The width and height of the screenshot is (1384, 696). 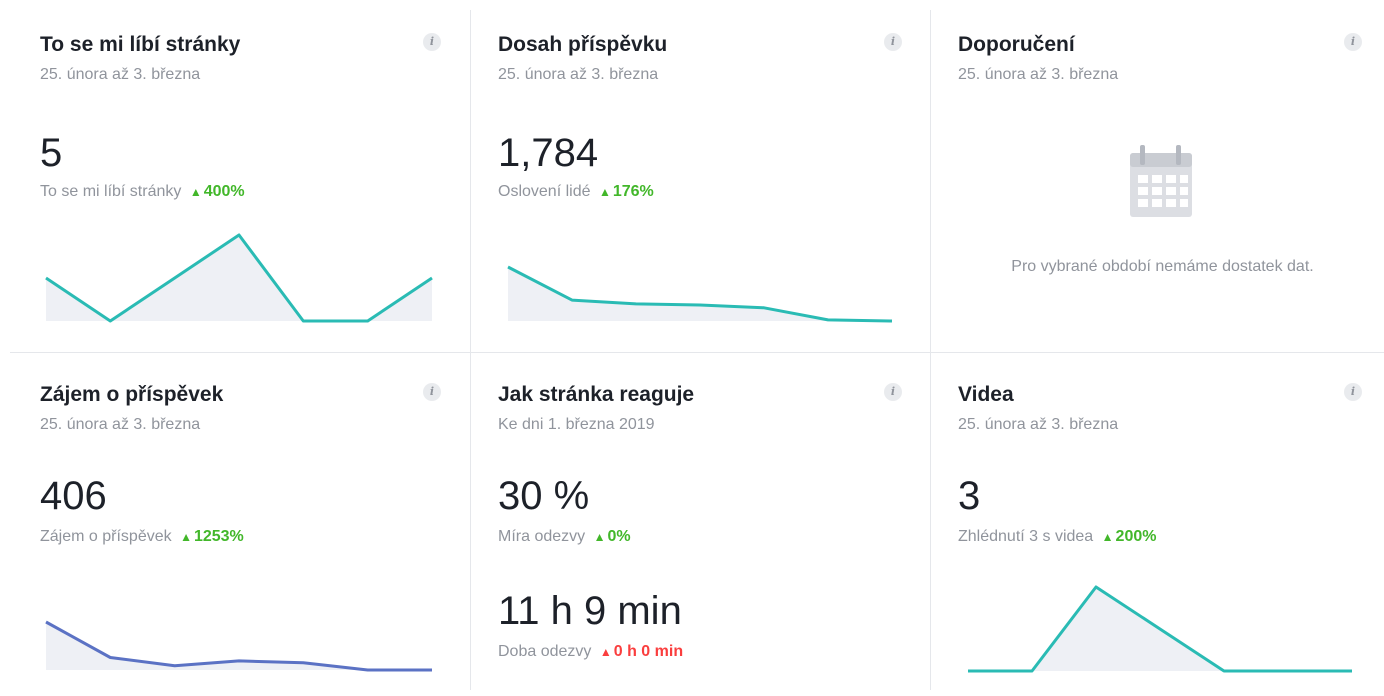 What do you see at coordinates (648, 651) in the screenshot?
I see `change-value: 0 h 0 min` at bounding box center [648, 651].